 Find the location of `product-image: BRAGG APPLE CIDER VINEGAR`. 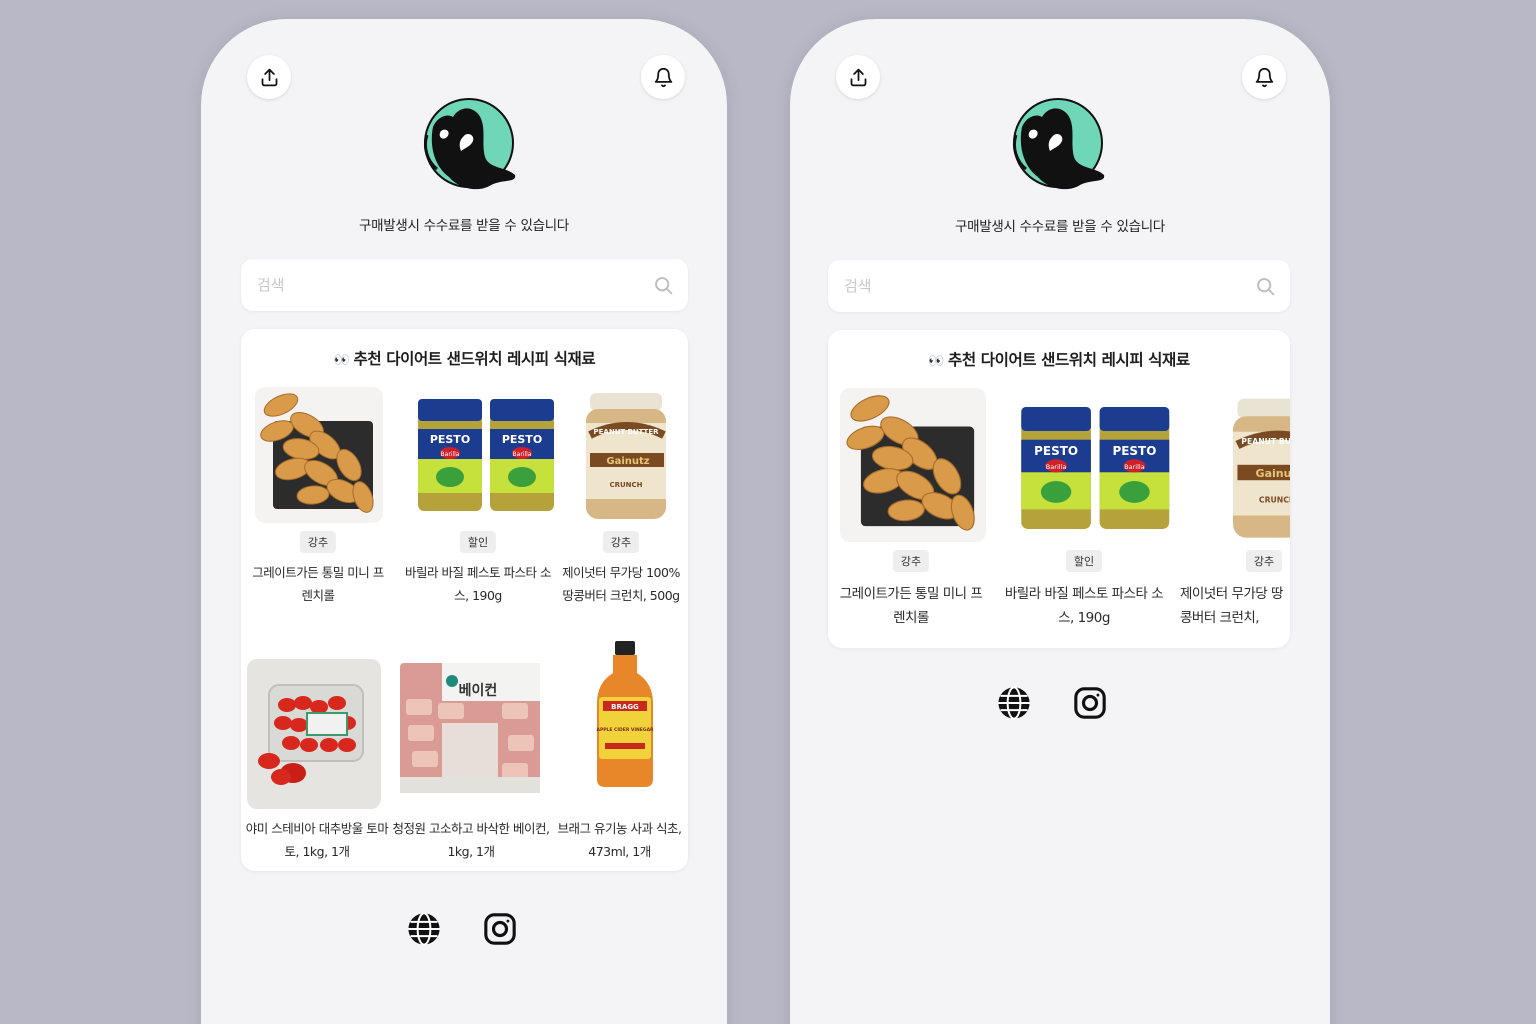

product-image: BRAGG APPLE CIDER VINEGAR is located at coordinates (625, 714).